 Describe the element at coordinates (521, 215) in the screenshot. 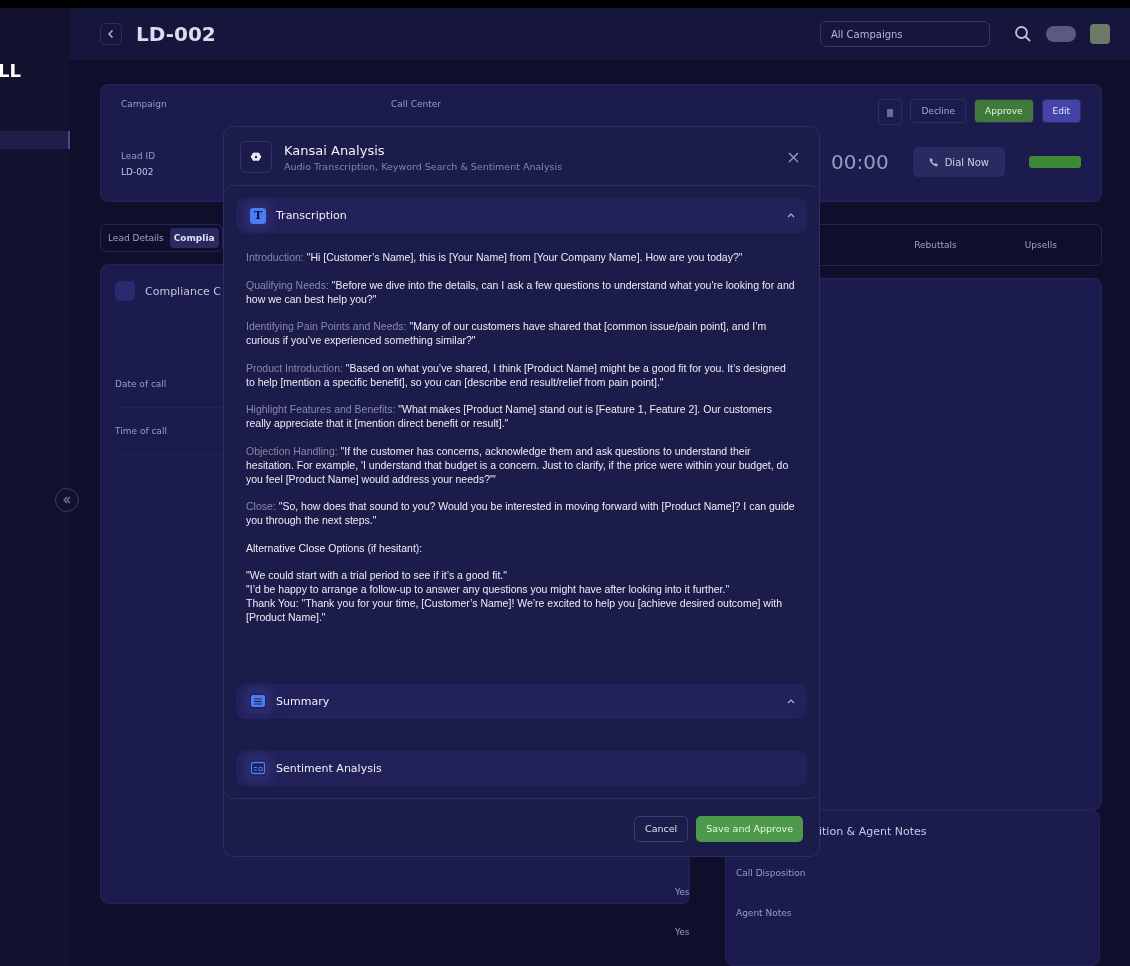

I see `section-header: T Transcription` at that location.